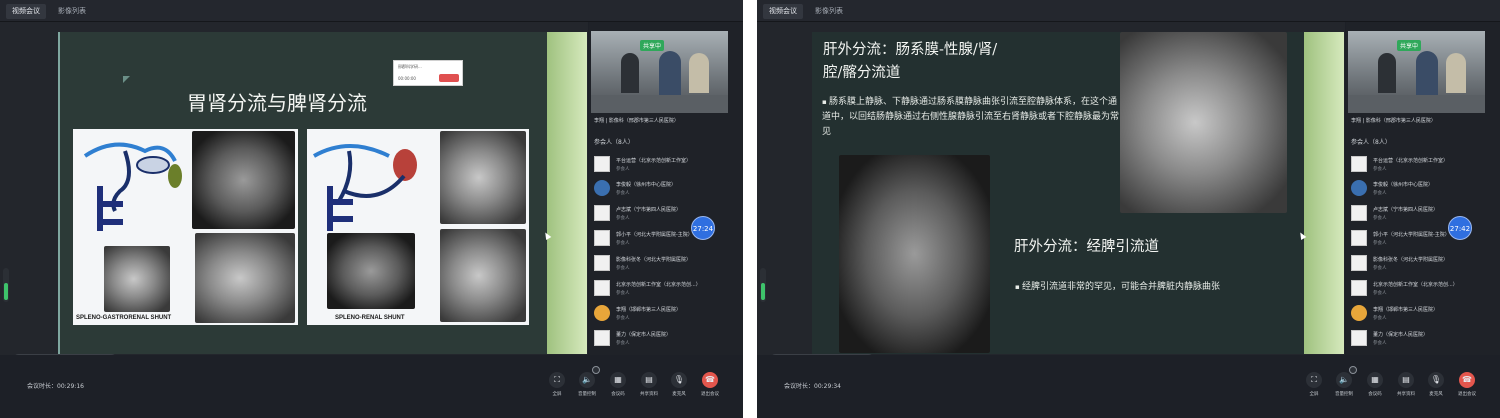 Image resolution: width=1500 pixels, height=418 pixels. What do you see at coordinates (1415, 285) in the screenshot?
I see `participant-name: 北京示范创新工作室（北京示范创...）` at bounding box center [1415, 285].